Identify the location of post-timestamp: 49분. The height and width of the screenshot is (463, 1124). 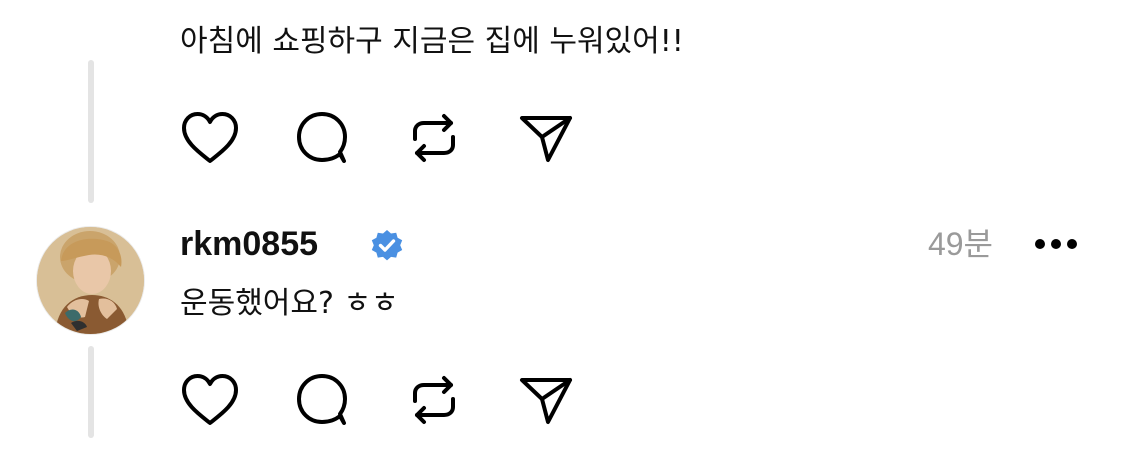
(960, 244).